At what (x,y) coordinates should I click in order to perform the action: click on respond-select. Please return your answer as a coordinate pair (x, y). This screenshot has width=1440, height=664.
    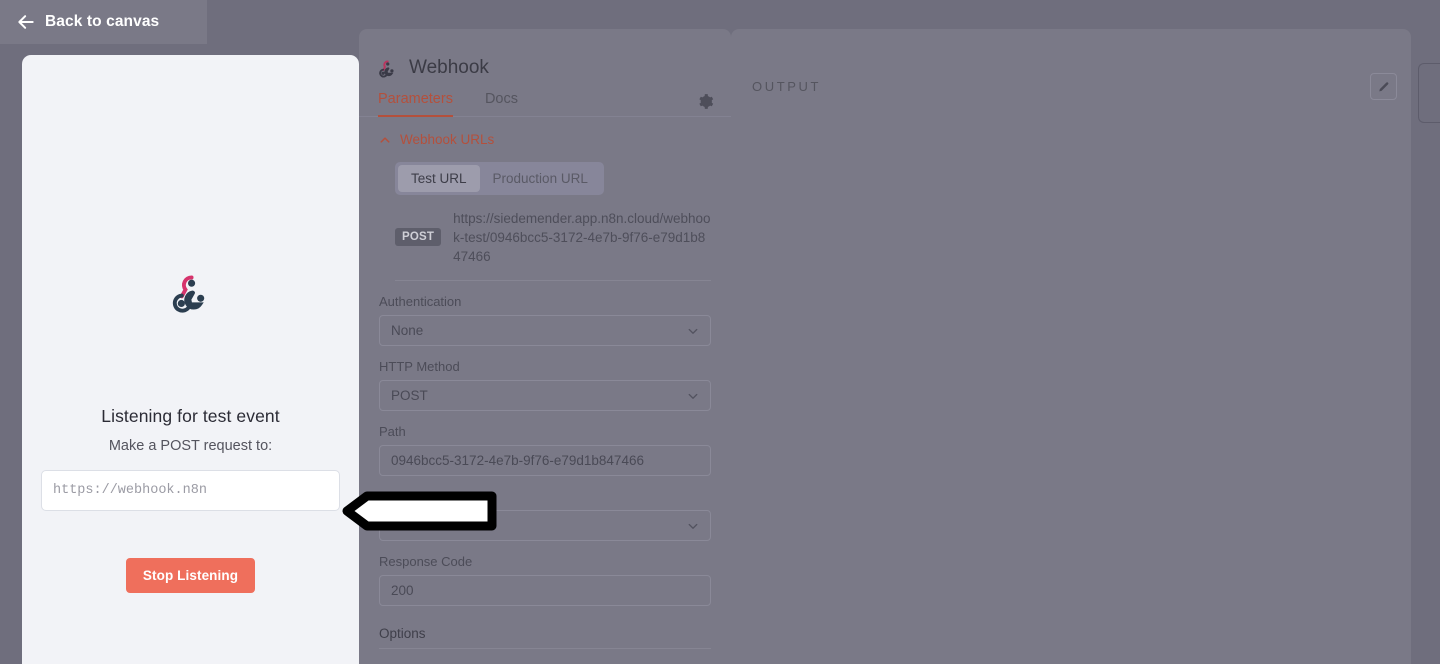
    Looking at the image, I should click on (545, 525).